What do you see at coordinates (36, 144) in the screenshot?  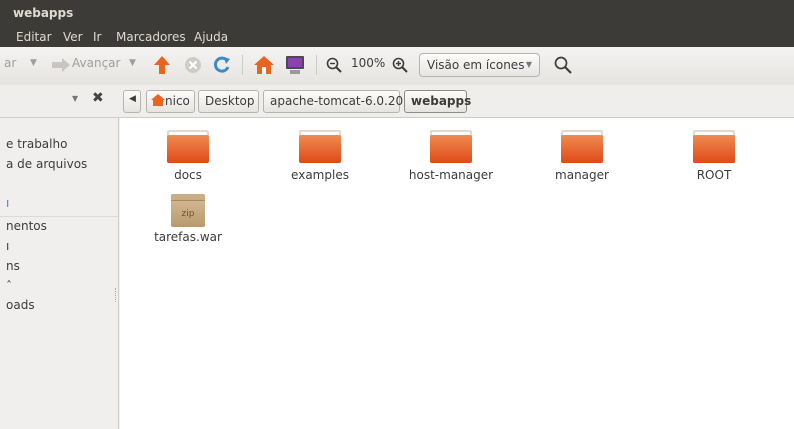 I see `sidebar-item-desktop: e trabalho` at bounding box center [36, 144].